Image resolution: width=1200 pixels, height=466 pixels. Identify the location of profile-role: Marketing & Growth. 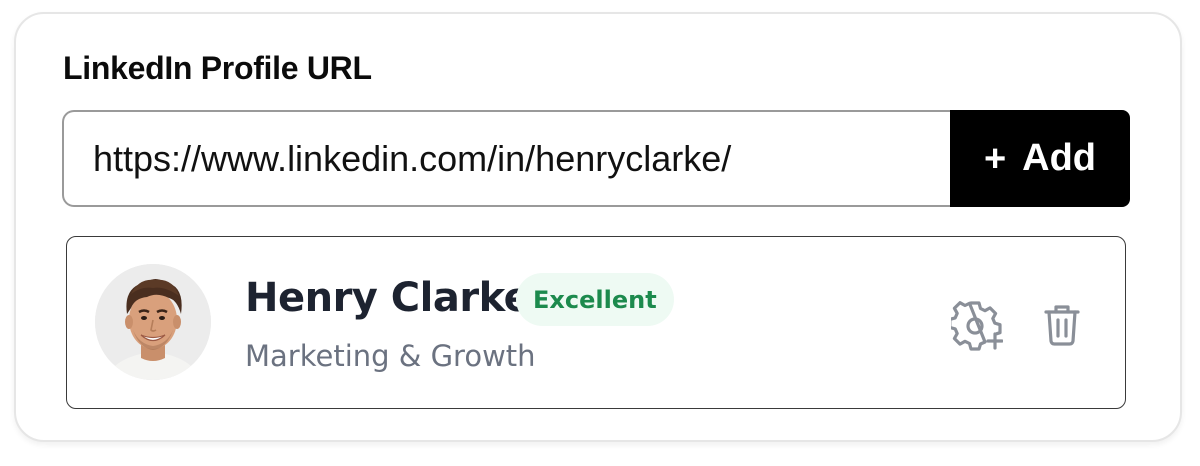
(390, 356).